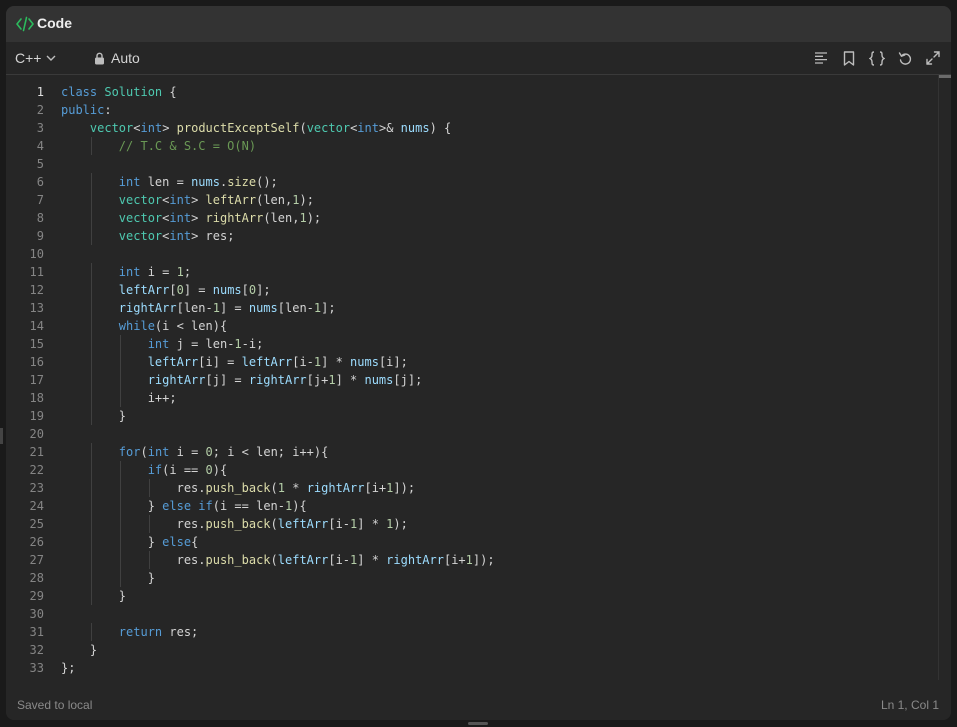 The width and height of the screenshot is (957, 727). Describe the element at coordinates (40, 182) in the screenshot. I see `line-number: 6` at that location.